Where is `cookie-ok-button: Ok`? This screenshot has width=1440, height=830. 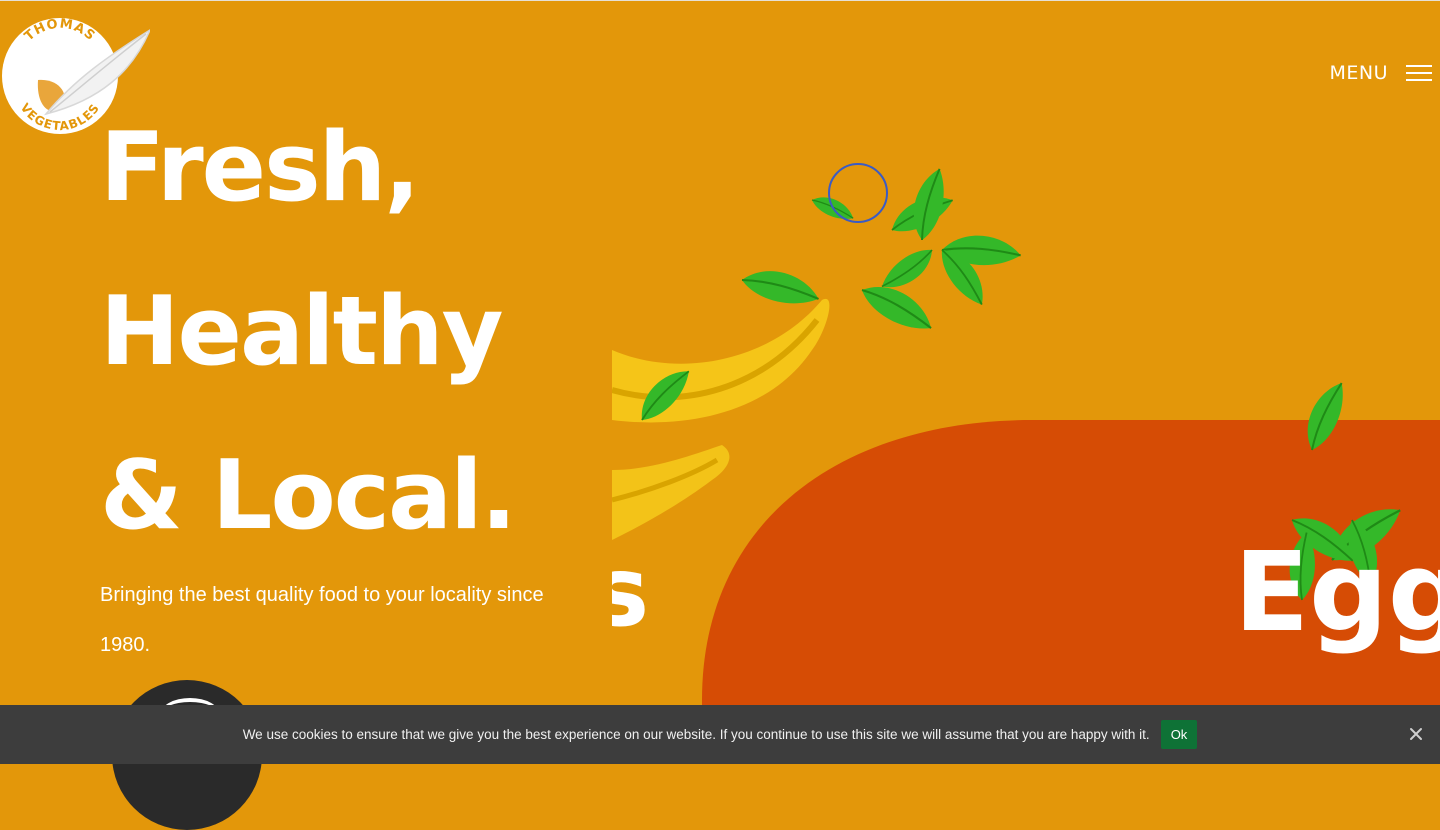 cookie-ok-button: Ok is located at coordinates (1179, 734).